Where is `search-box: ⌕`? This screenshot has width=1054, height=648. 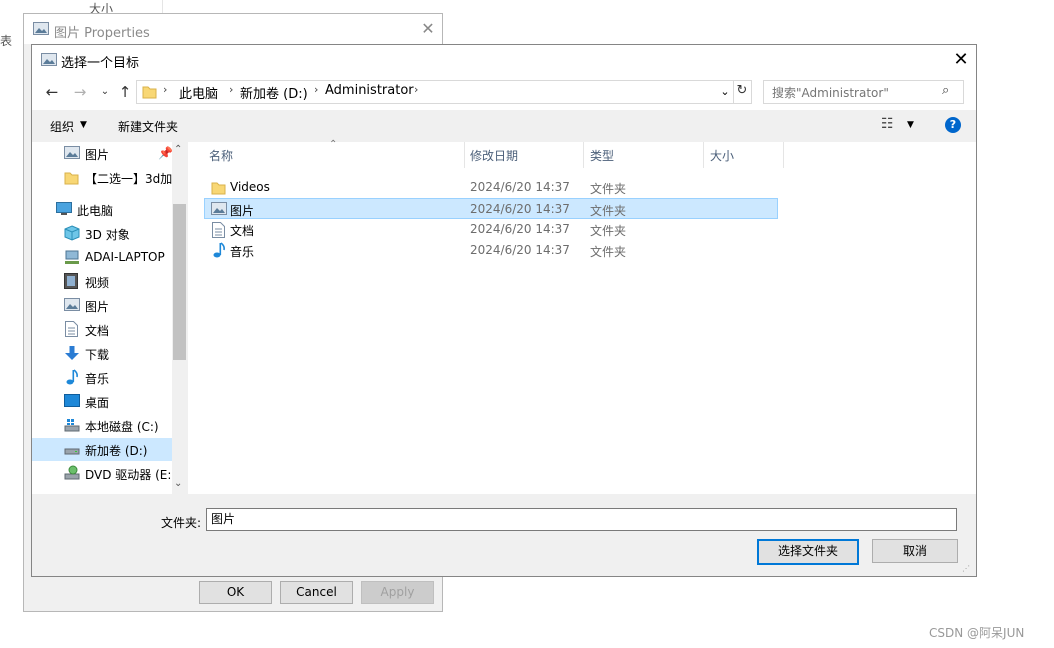
search-box: ⌕ is located at coordinates (863, 92).